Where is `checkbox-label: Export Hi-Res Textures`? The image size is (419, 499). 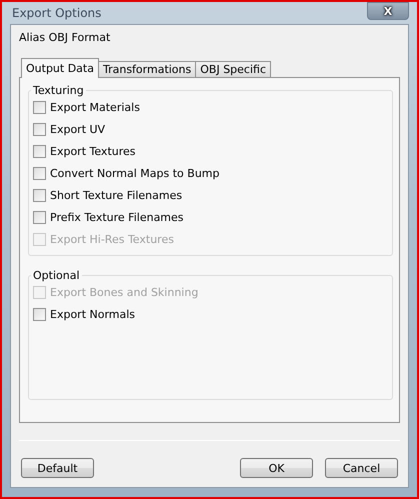 checkbox-label: Export Hi-Res Textures is located at coordinates (112, 239).